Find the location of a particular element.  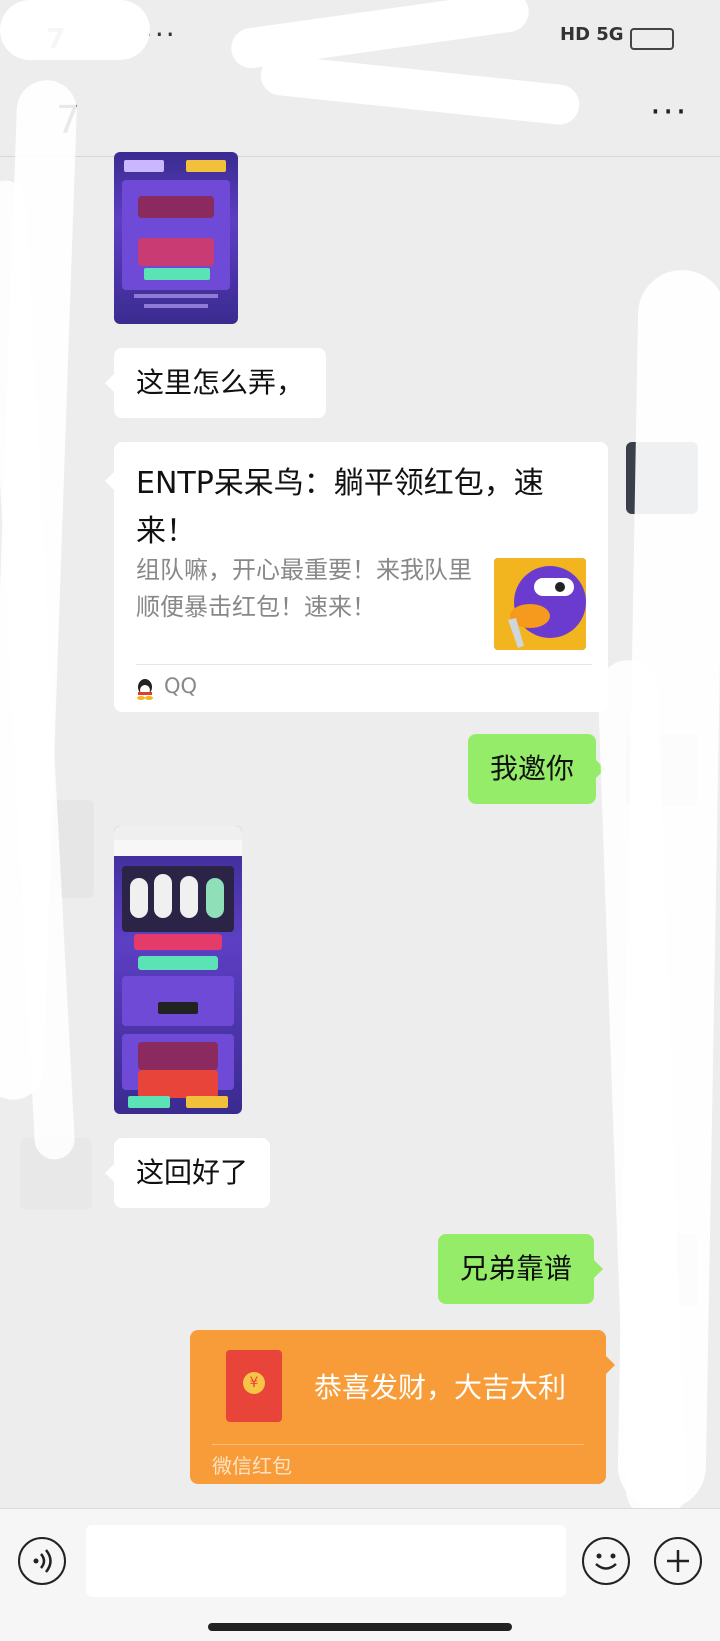

red-packet-label: 微信红包 is located at coordinates (252, 1466).